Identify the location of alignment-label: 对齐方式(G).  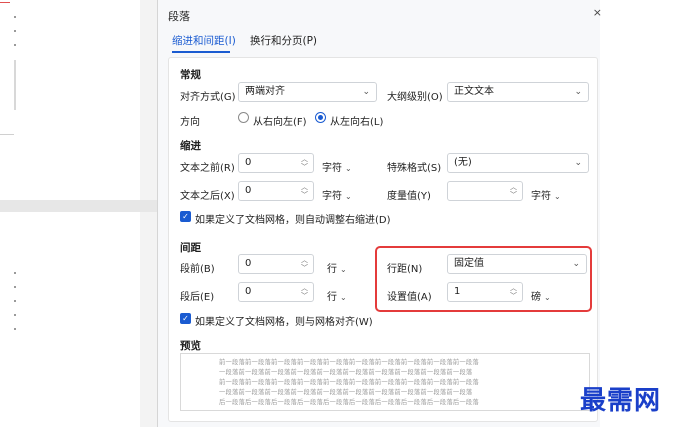
(208, 97).